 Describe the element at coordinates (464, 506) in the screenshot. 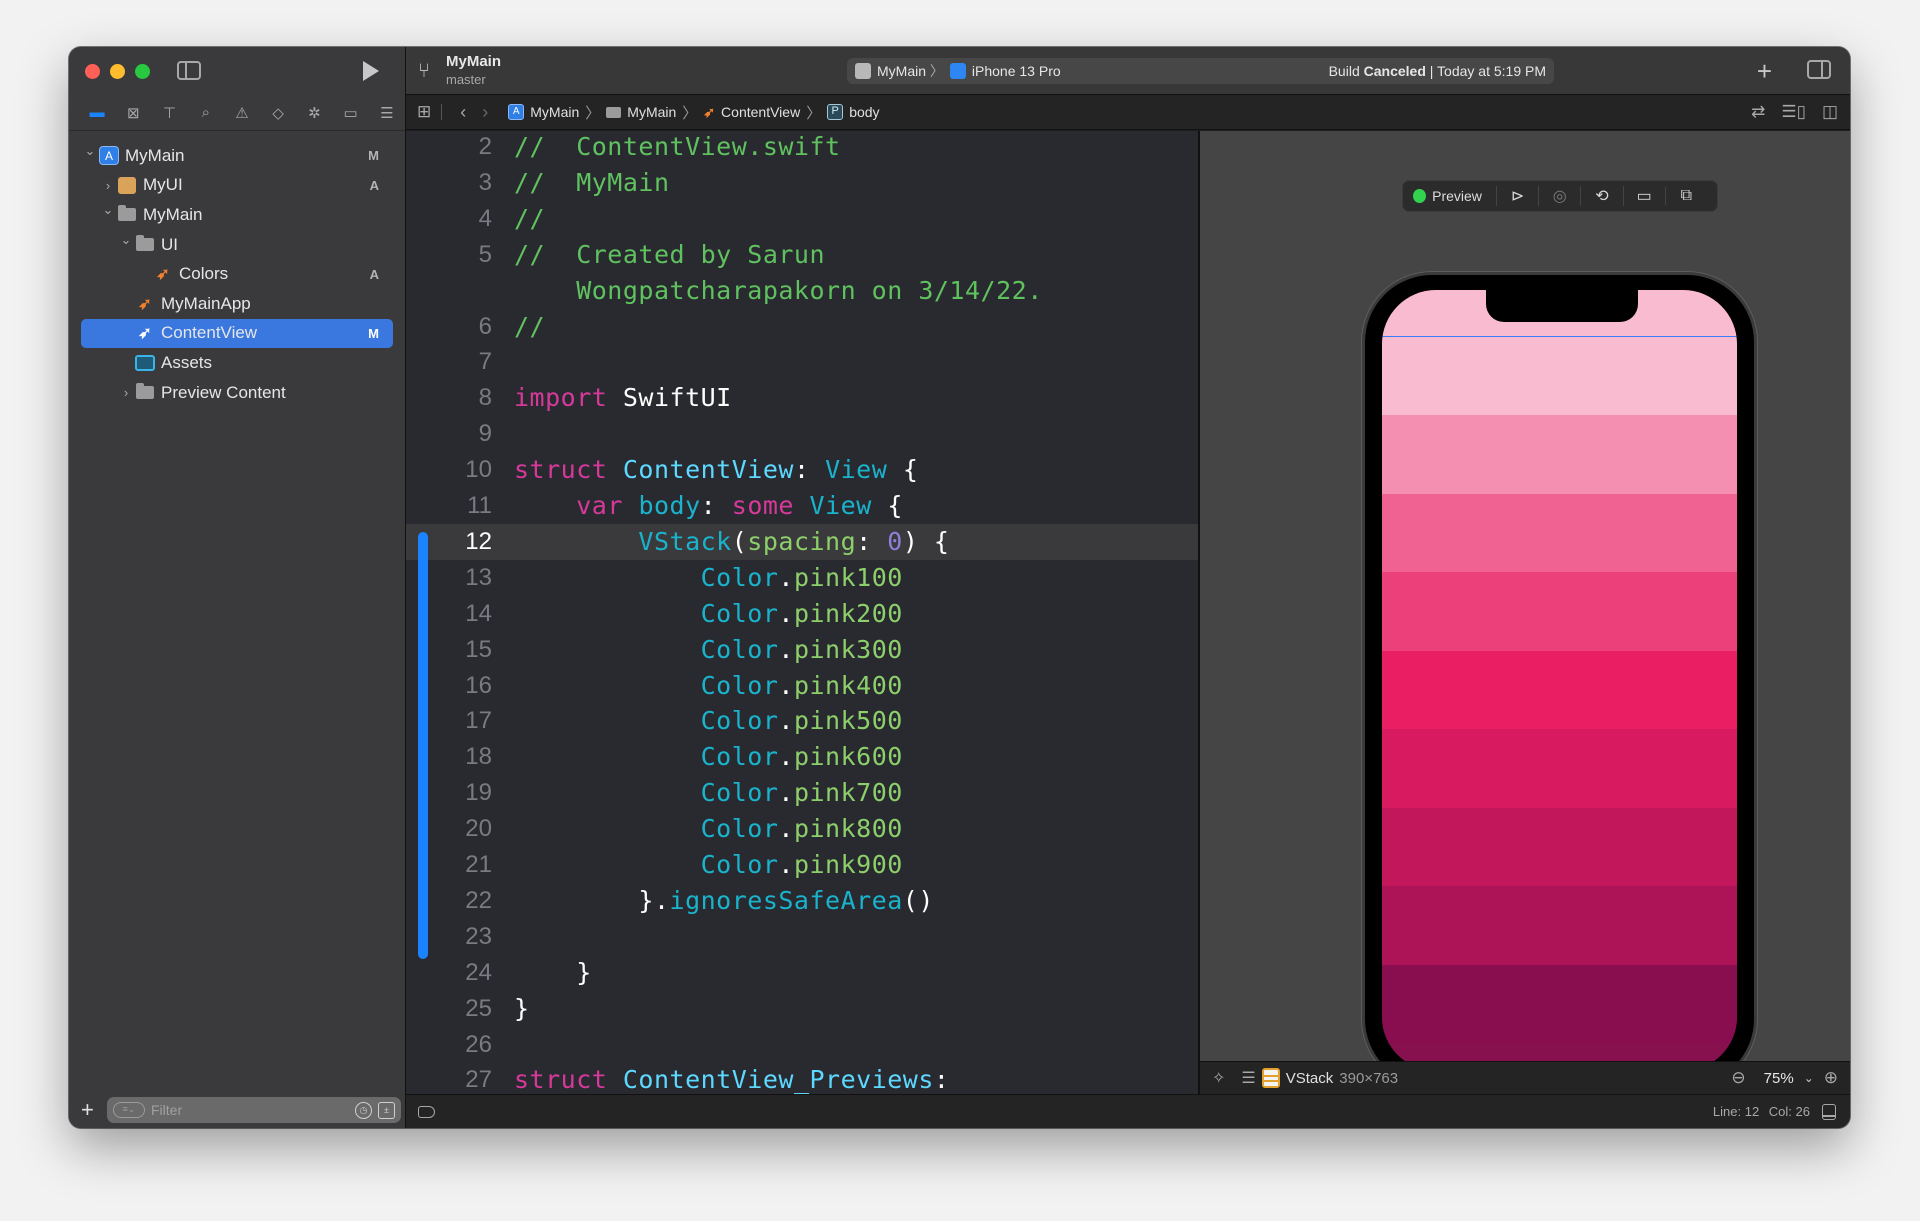

I see `line-number: 11` at that location.